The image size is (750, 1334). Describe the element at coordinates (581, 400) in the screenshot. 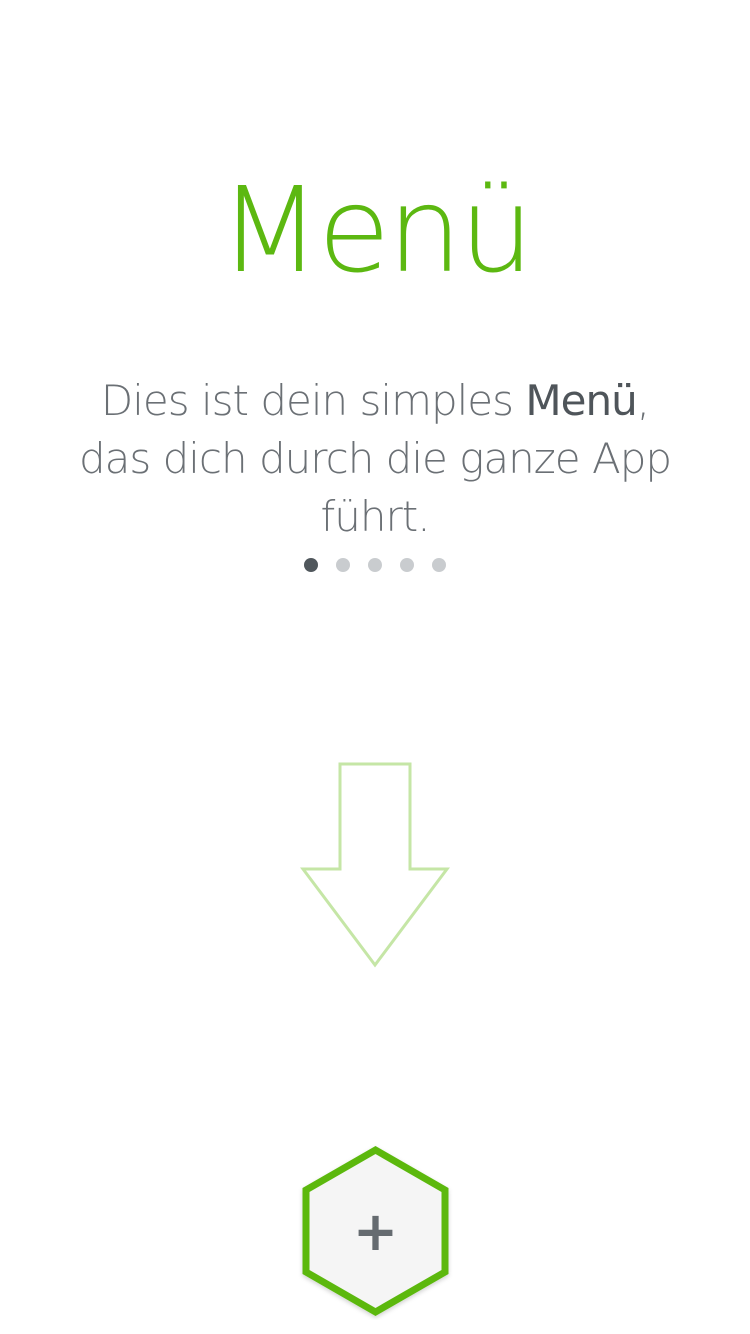

I see `description-highlight: Menü` at that location.